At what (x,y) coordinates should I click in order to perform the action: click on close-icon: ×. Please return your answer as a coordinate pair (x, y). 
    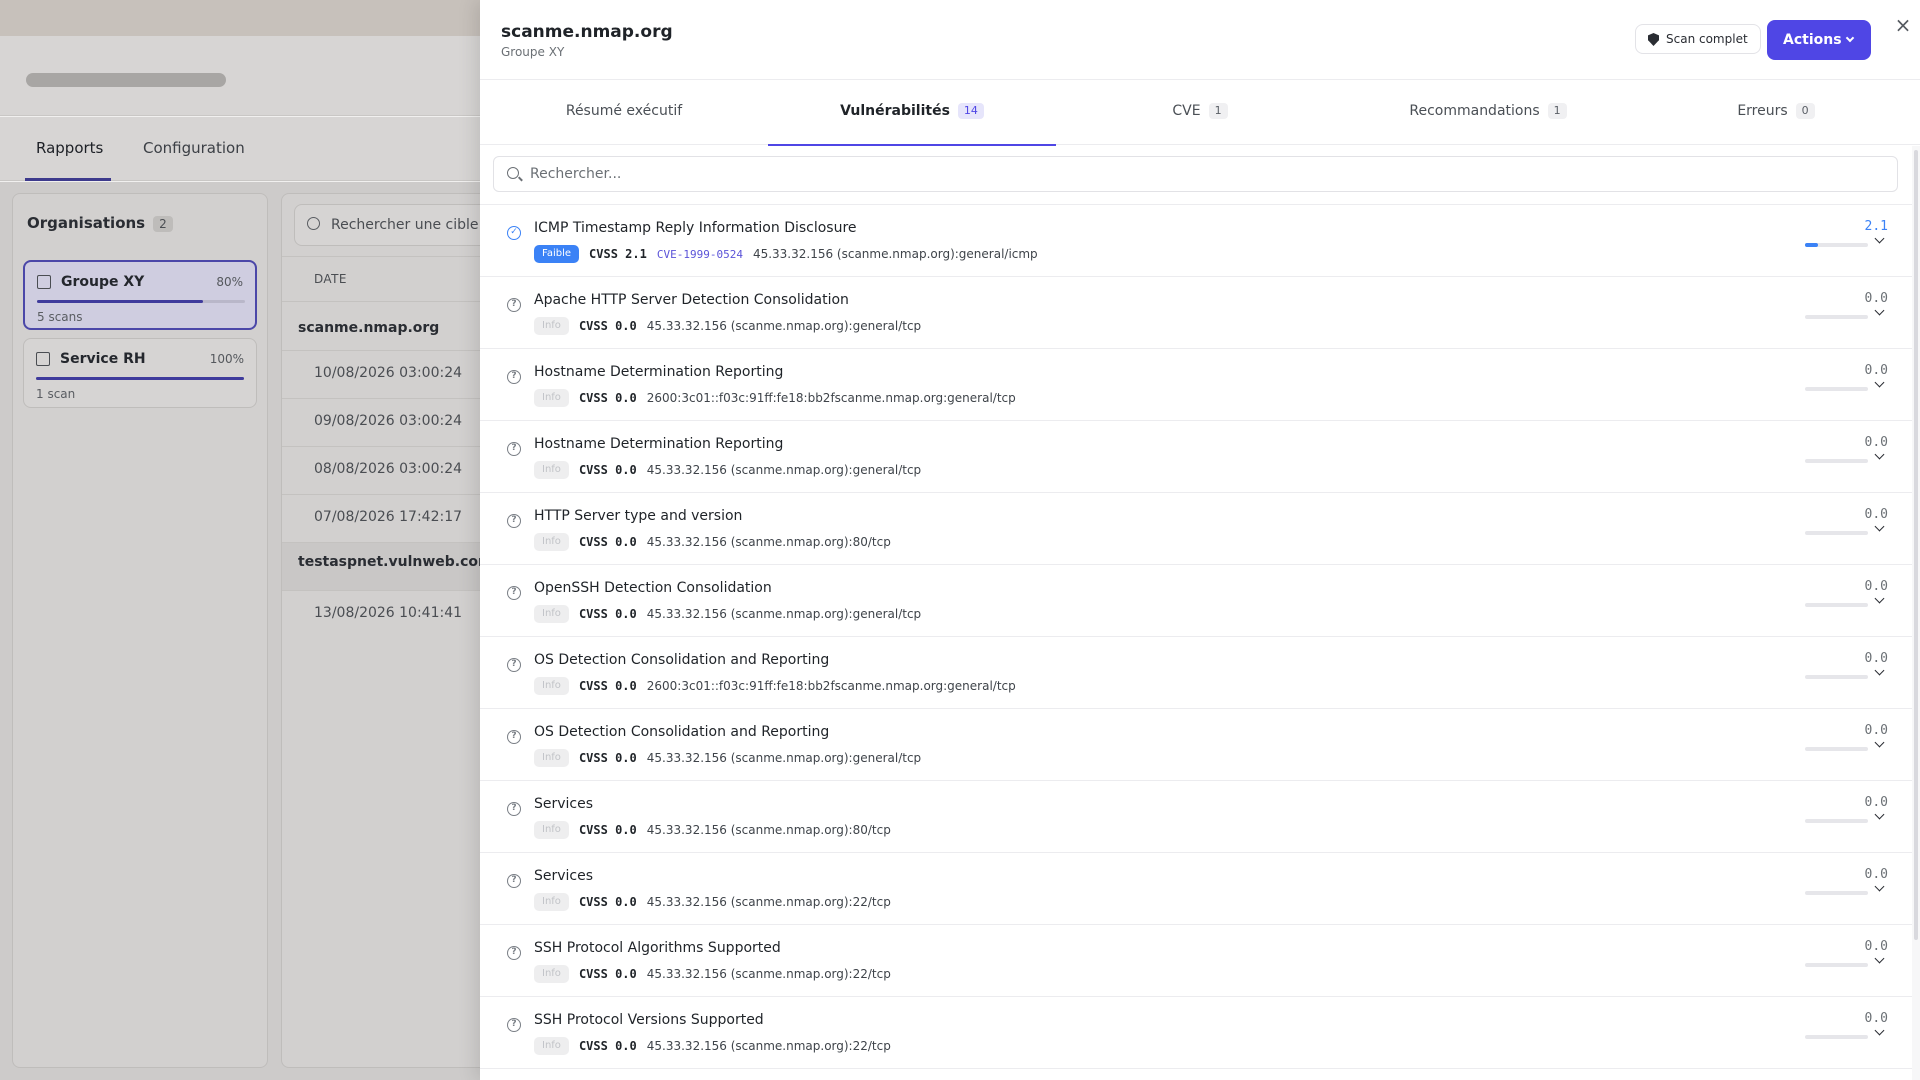
    Looking at the image, I should click on (1903, 25).